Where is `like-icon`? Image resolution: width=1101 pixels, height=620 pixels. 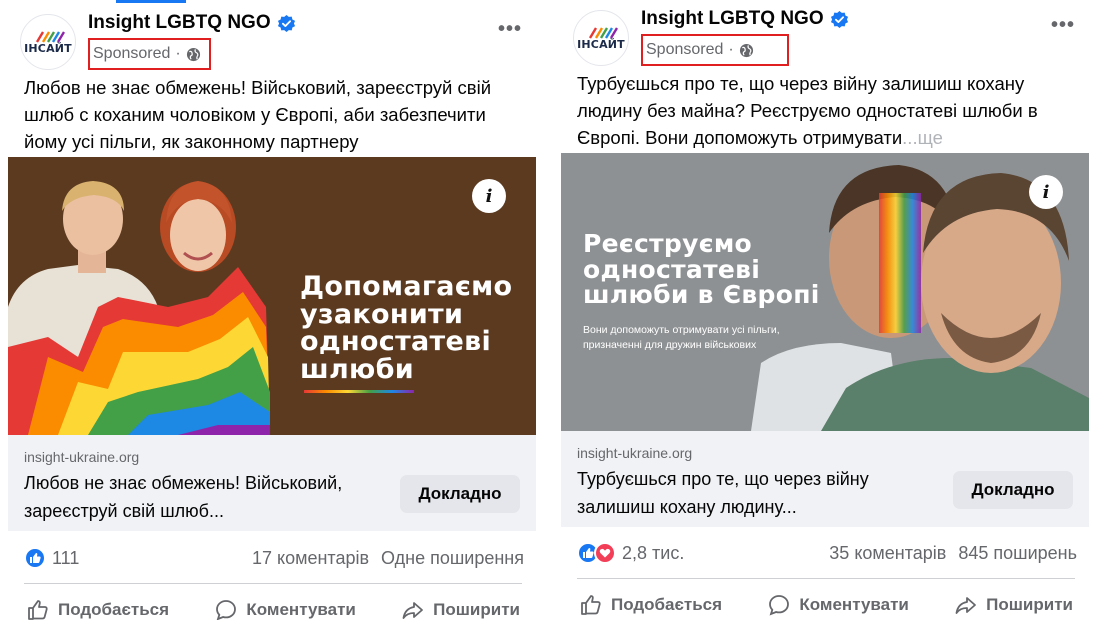
like-icon is located at coordinates (35, 558).